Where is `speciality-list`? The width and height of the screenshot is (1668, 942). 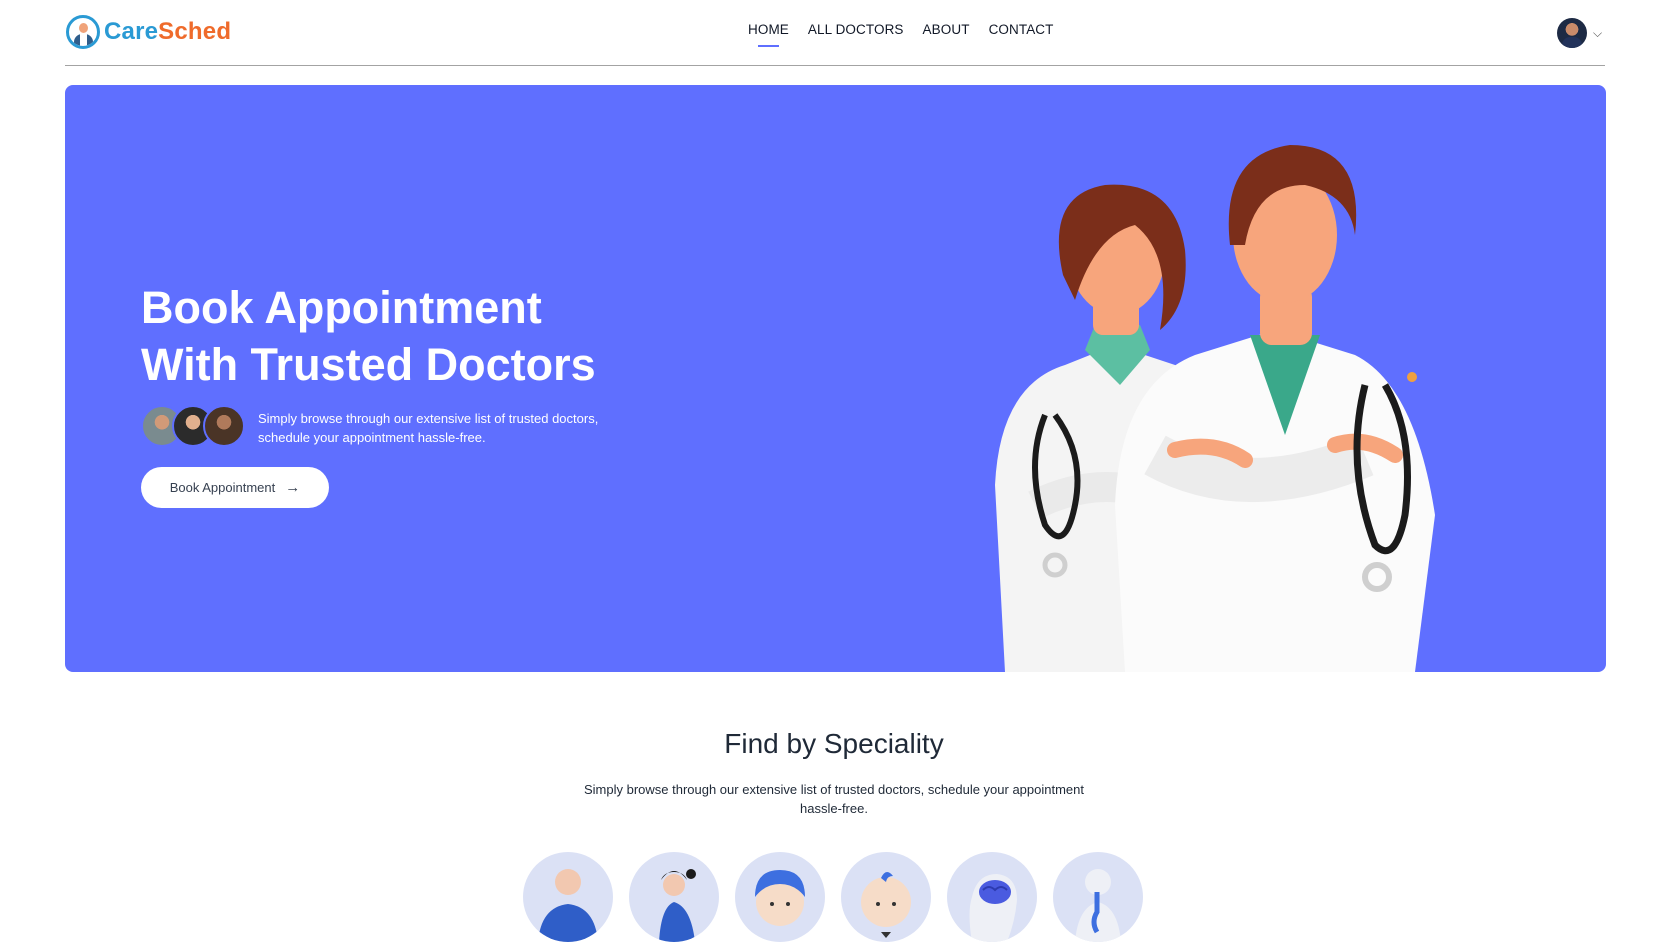 speciality-list is located at coordinates (833, 897).